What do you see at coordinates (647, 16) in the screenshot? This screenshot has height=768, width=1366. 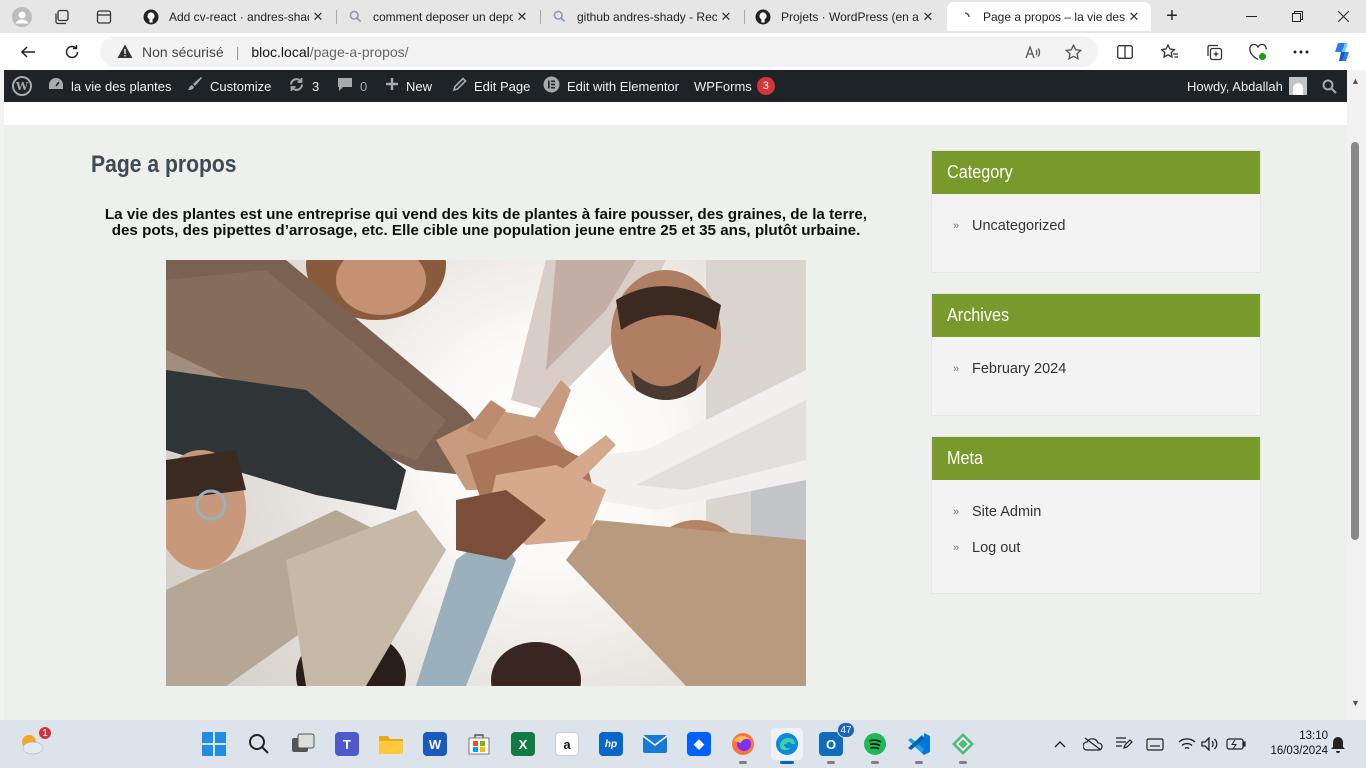 I see `tab-title: github andres-shady - Recherche` at bounding box center [647, 16].